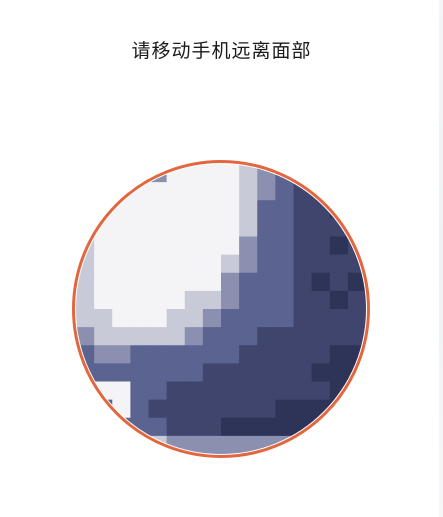  I want to click on screen-edge, so click(441, 258).